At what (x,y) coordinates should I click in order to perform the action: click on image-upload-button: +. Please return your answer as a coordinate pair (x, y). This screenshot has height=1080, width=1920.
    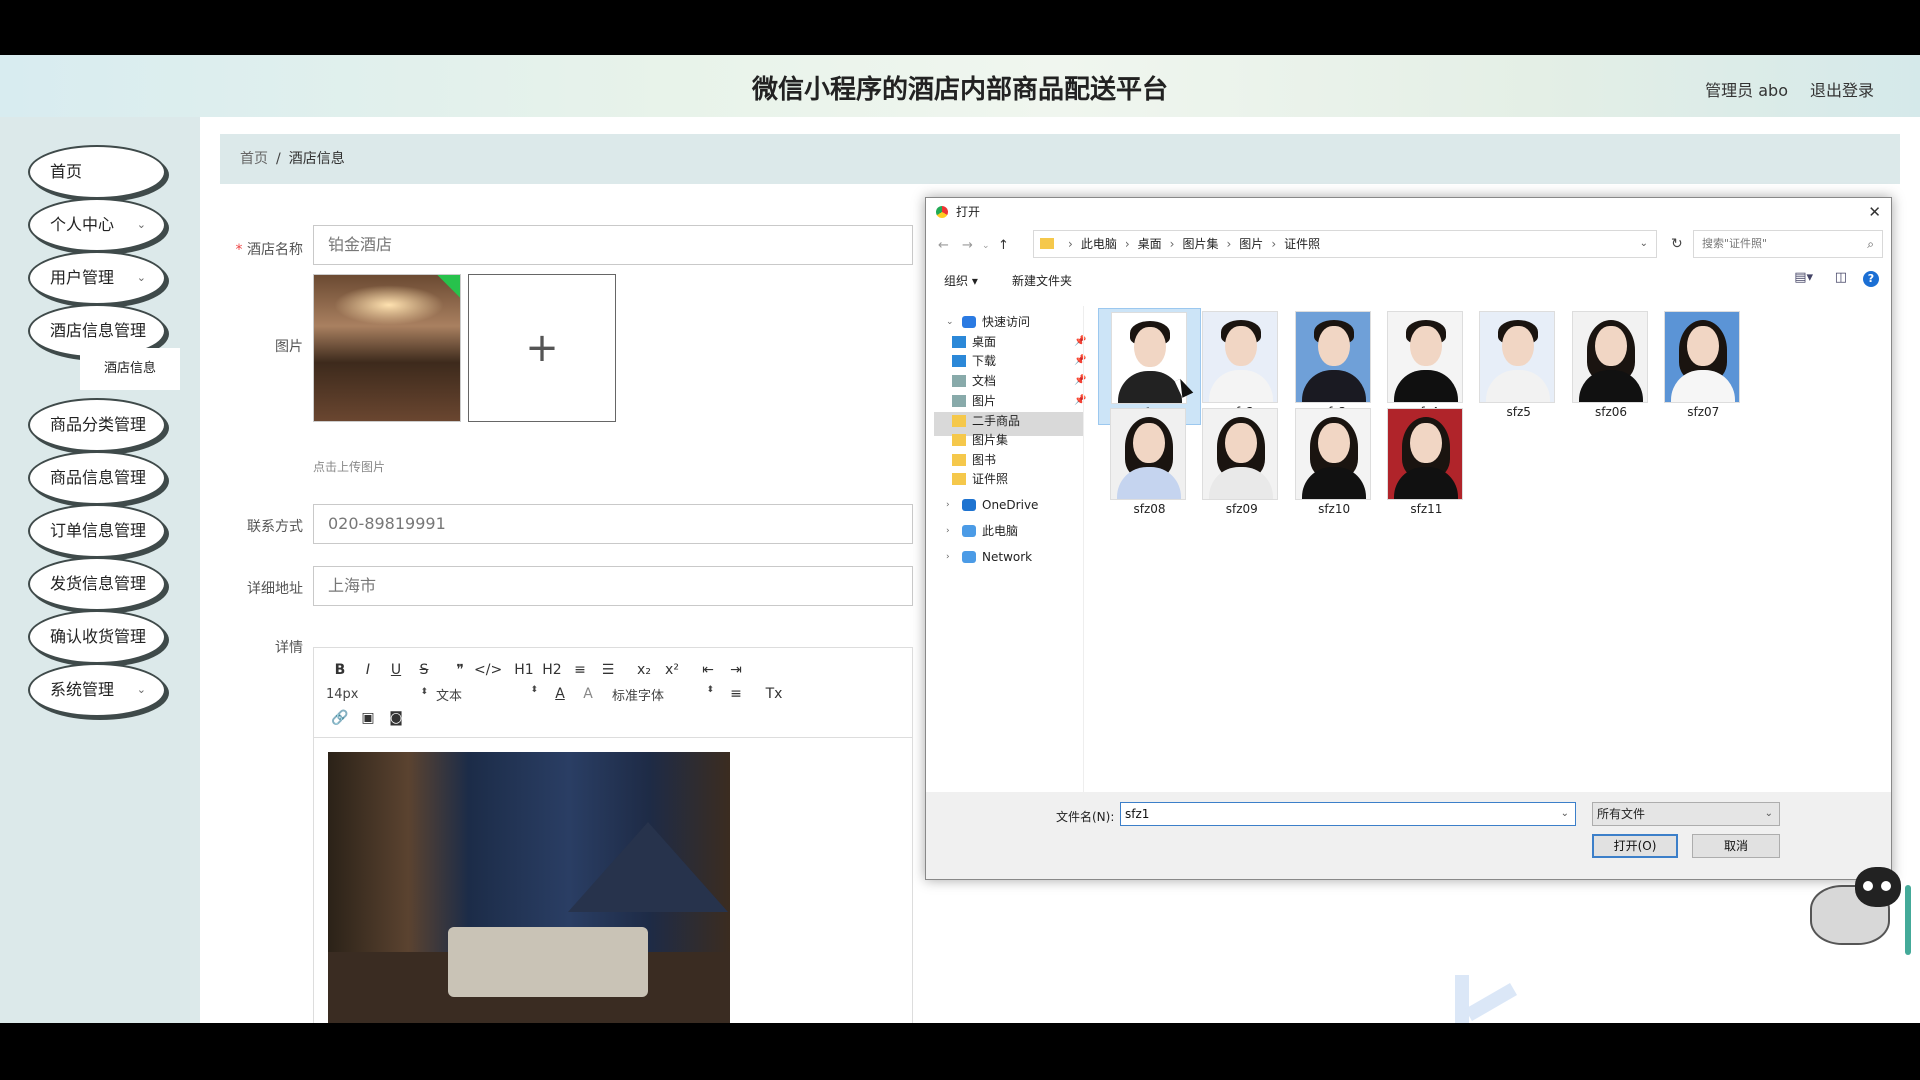
    Looking at the image, I should click on (542, 348).